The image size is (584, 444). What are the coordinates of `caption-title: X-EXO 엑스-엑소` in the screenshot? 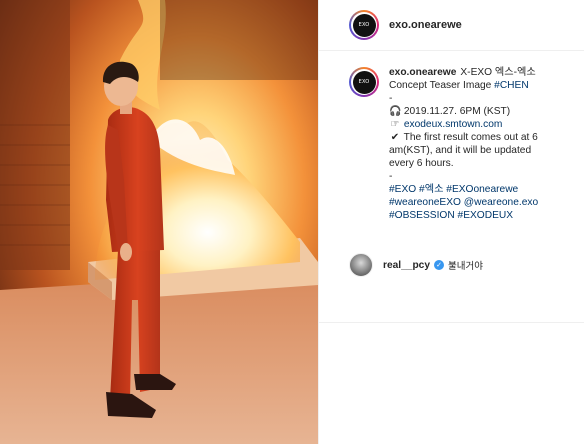 It's located at (498, 72).